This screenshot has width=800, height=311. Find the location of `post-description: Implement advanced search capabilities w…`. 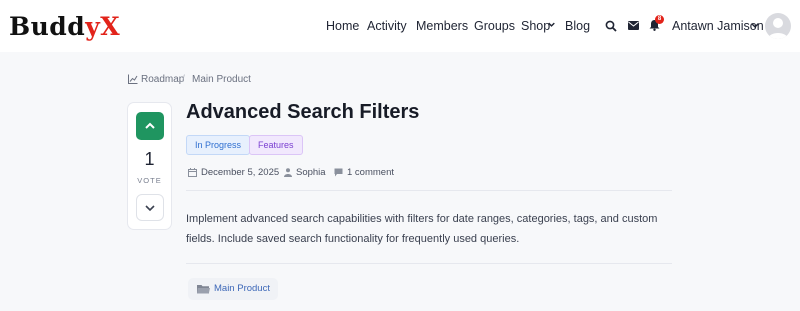

post-description: Implement advanced search capabilities w… is located at coordinates (422, 229).